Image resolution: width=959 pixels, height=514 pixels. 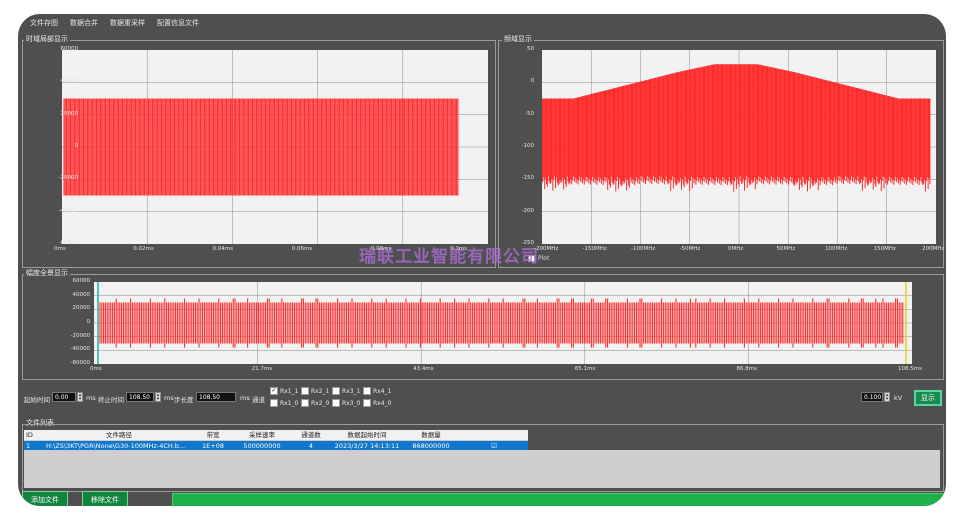 I want to click on x-tick-label: -100MHz, so click(x=643, y=249).